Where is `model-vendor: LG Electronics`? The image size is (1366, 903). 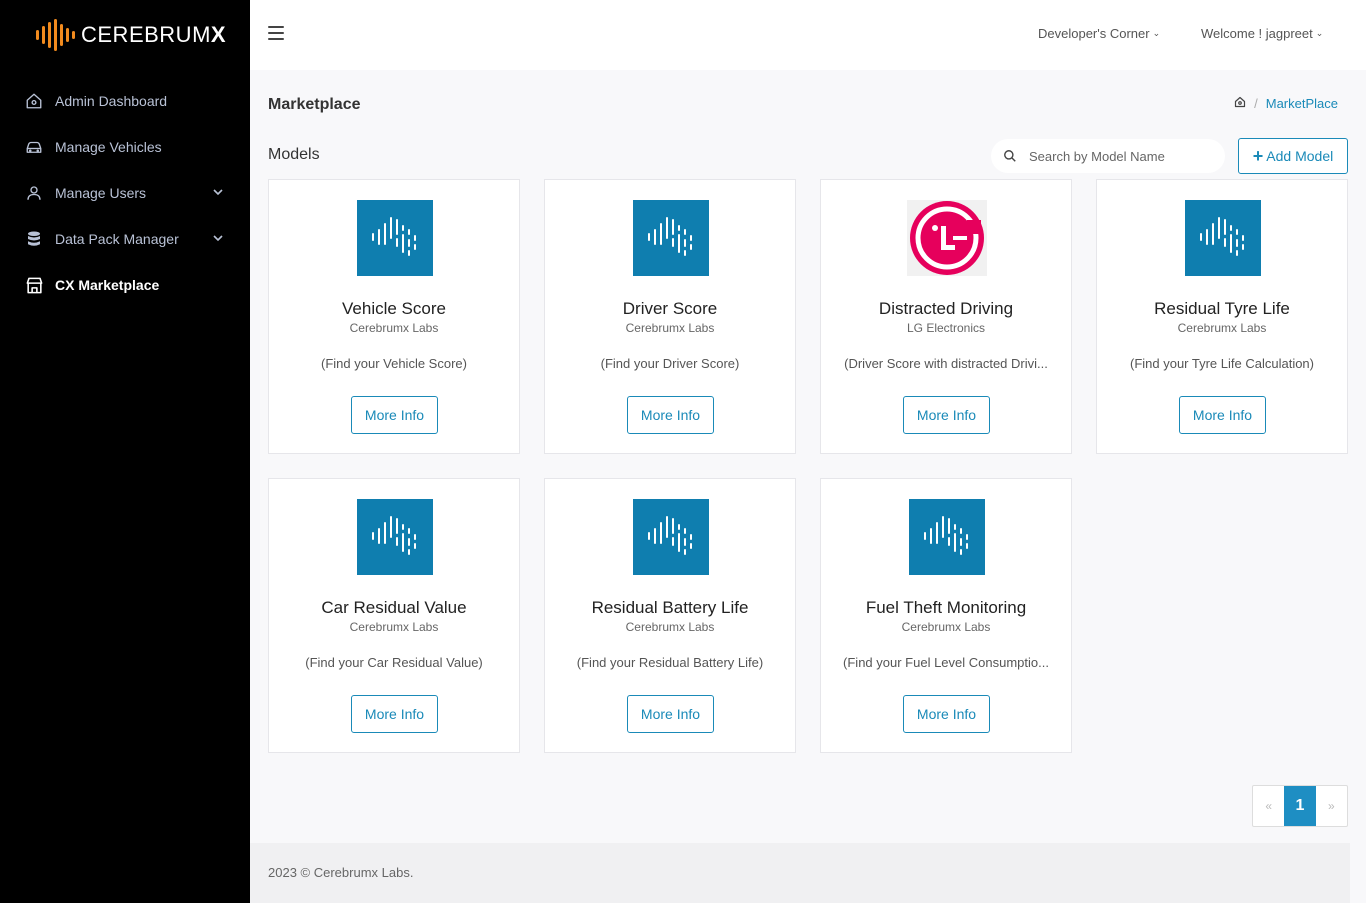
model-vendor: LG Electronics is located at coordinates (946, 328).